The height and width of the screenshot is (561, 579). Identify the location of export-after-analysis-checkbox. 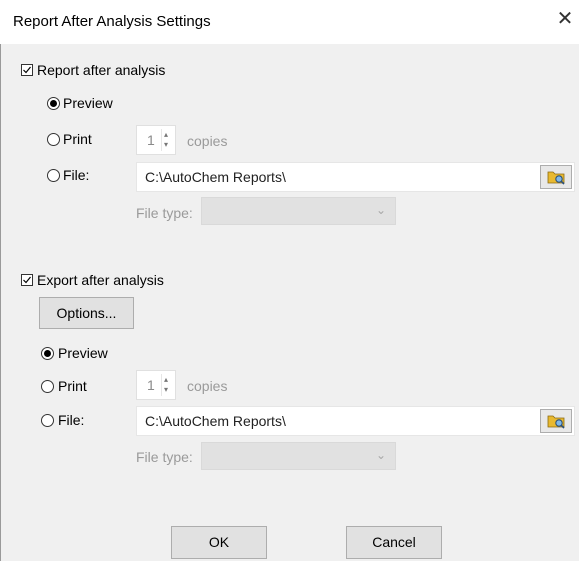
(27, 280).